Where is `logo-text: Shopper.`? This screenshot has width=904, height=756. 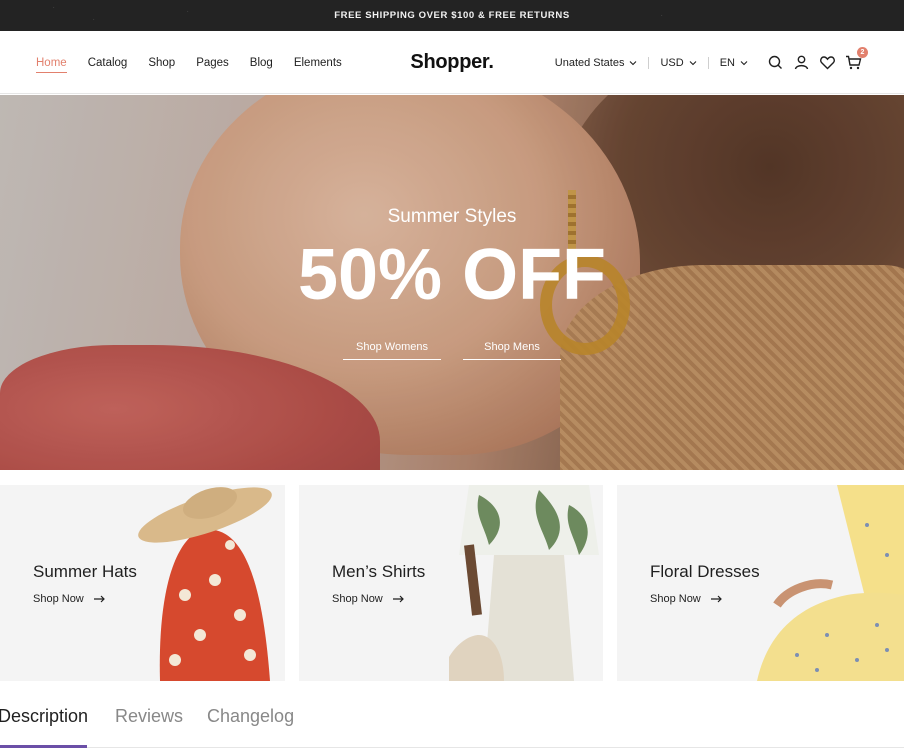 logo-text: Shopper. is located at coordinates (451, 62).